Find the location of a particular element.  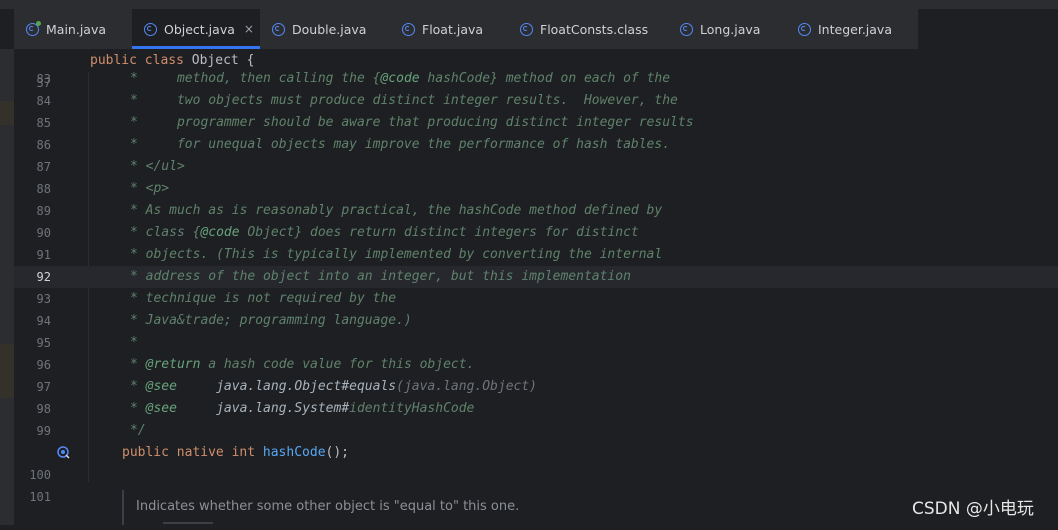

tab-label: FloatConsts.class is located at coordinates (594, 29).